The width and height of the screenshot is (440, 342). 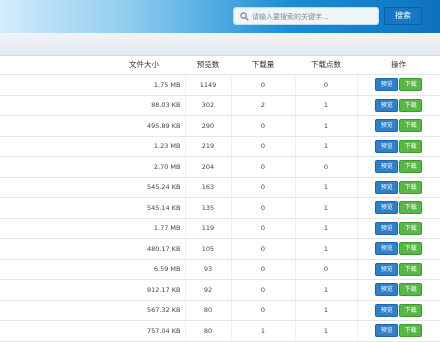 I want to click on column-header-previews: 预览数, so click(x=208, y=65).